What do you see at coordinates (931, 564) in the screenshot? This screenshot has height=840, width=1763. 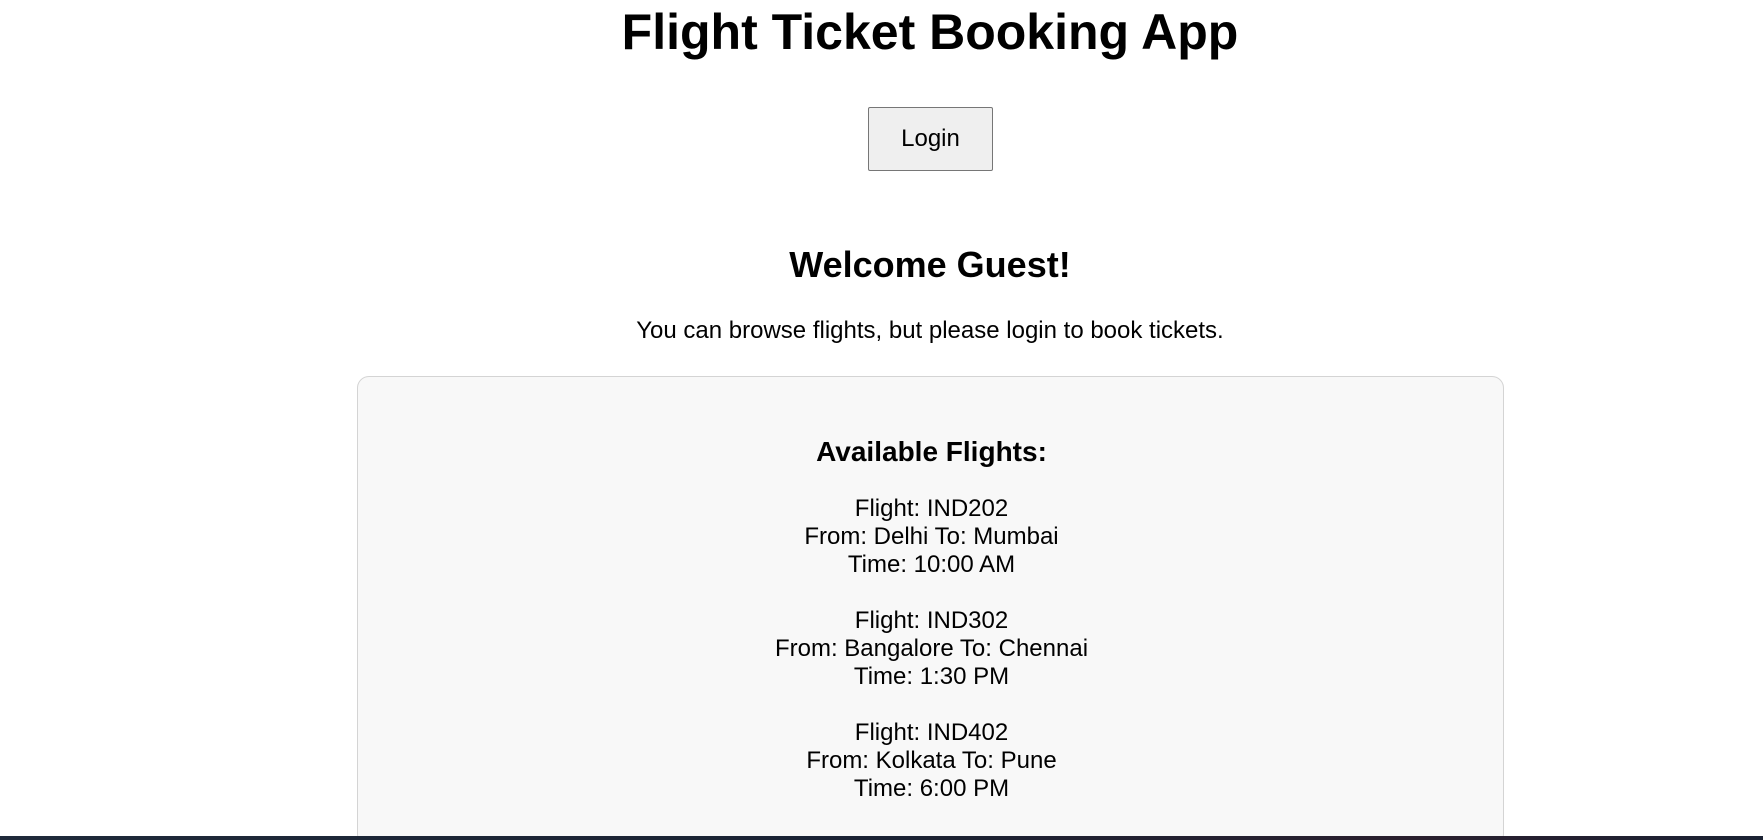 I see `flight-time: Time: 10:00 AM` at bounding box center [931, 564].